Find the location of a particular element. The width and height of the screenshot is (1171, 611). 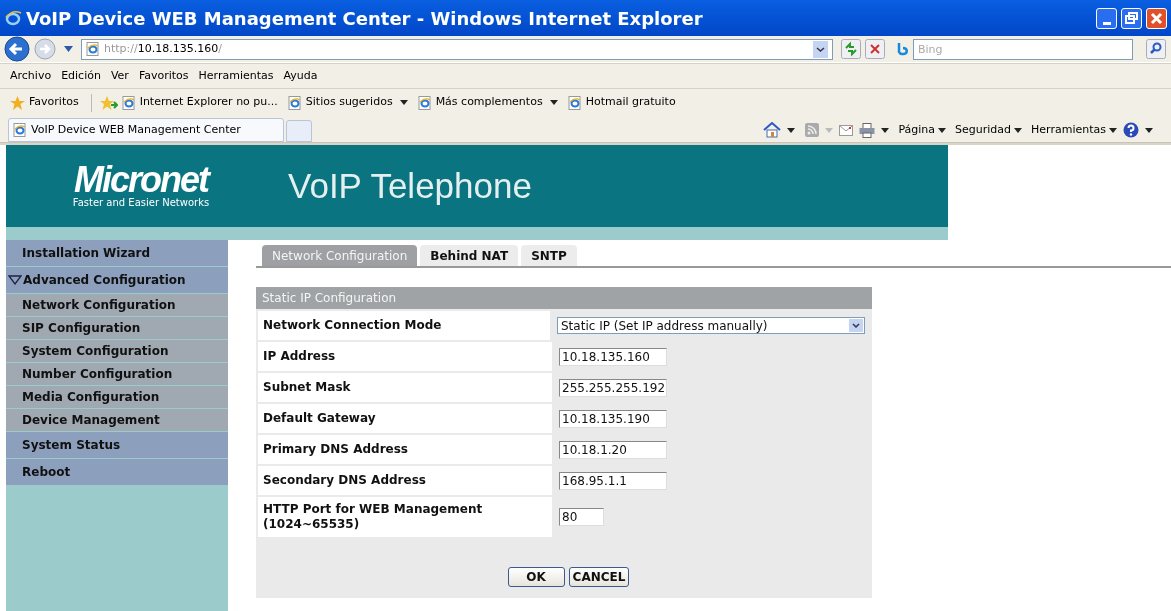

select-field: Static IP (Set IP address manually) is located at coordinates (711, 325).